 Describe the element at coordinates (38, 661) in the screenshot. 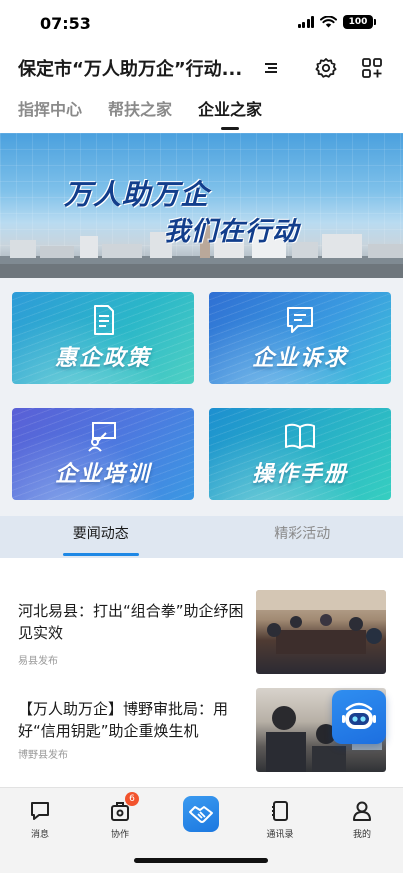

I see `news-source: 易县发布` at that location.